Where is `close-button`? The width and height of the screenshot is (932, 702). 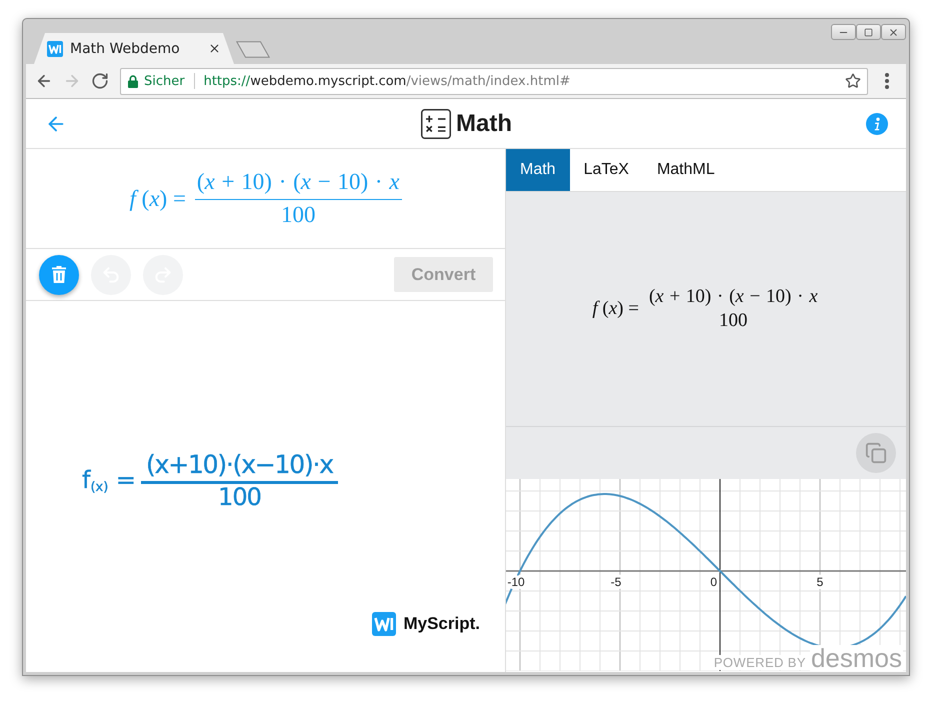
close-button is located at coordinates (893, 32).